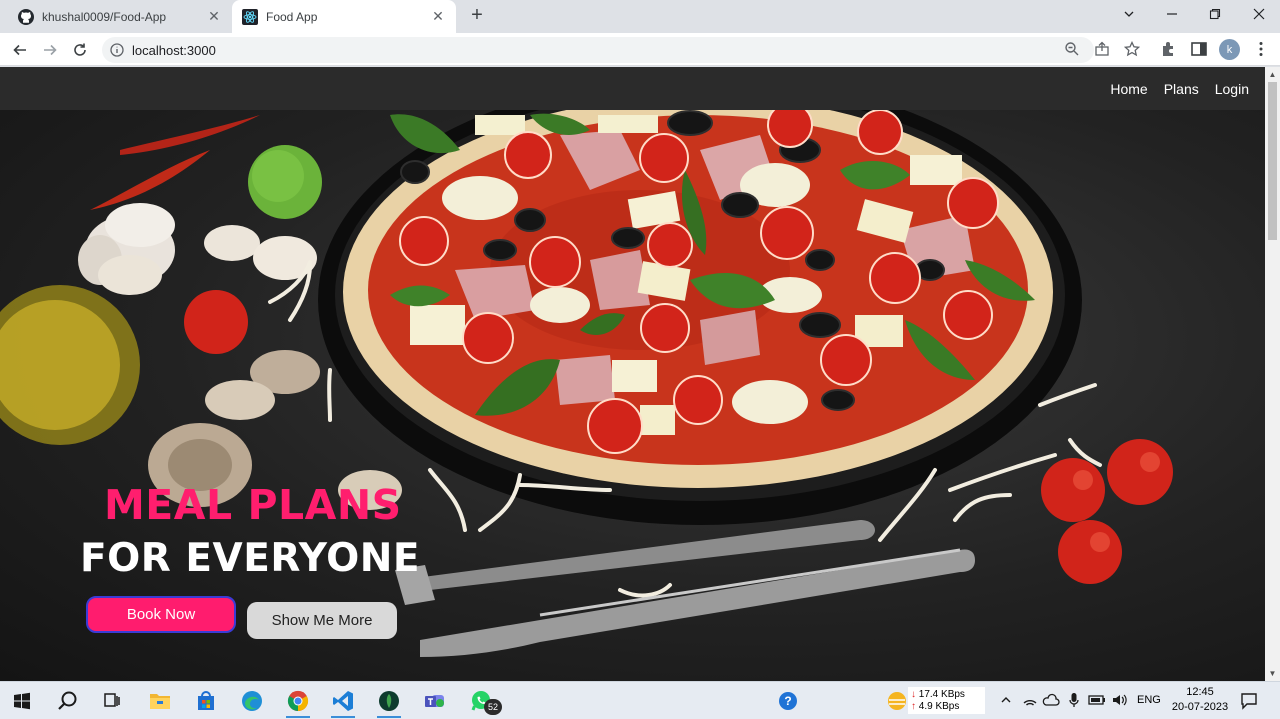 The height and width of the screenshot is (719, 1280). Describe the element at coordinates (1272, 74) in the screenshot. I see `scroll-up-icon: ▲` at that location.